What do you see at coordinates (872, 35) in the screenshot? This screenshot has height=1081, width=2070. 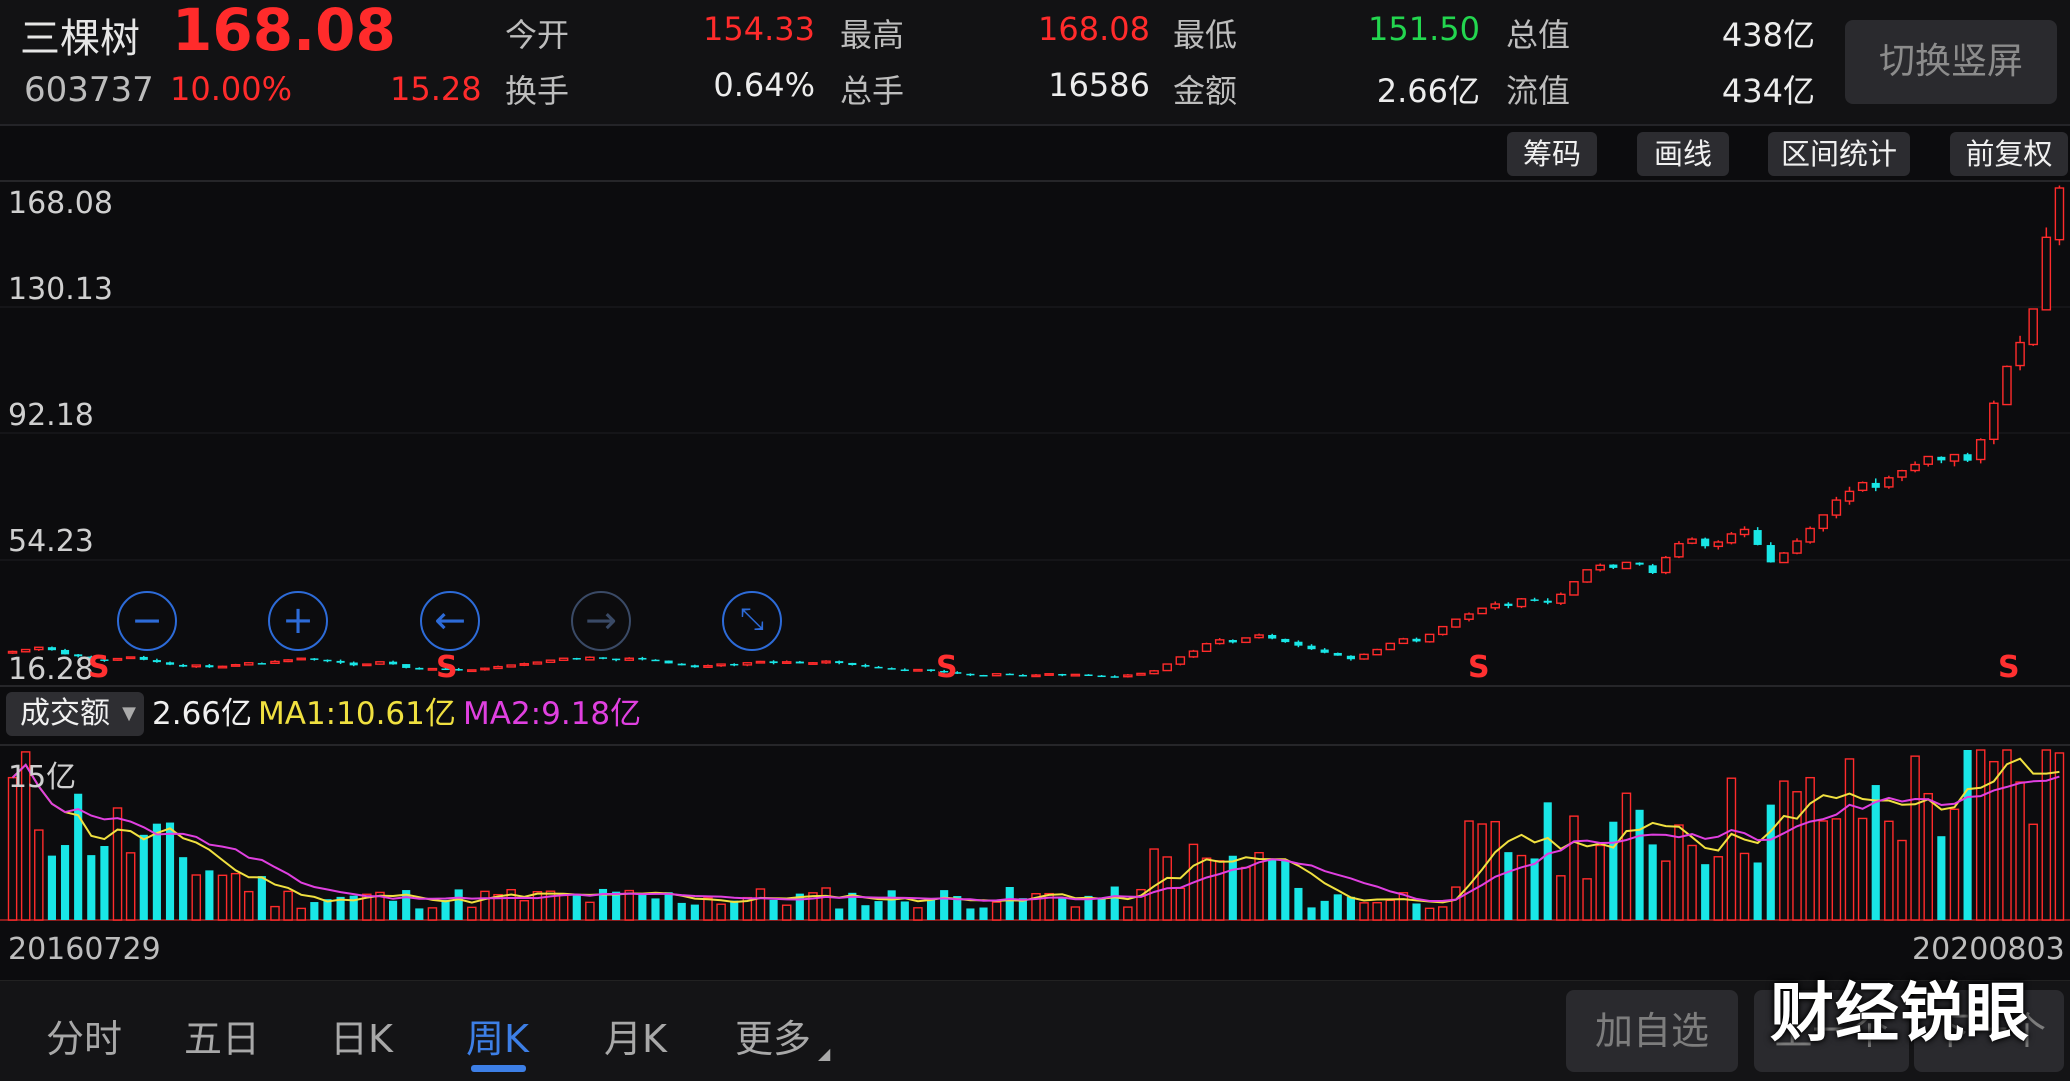 I see `high-label: 最高` at bounding box center [872, 35].